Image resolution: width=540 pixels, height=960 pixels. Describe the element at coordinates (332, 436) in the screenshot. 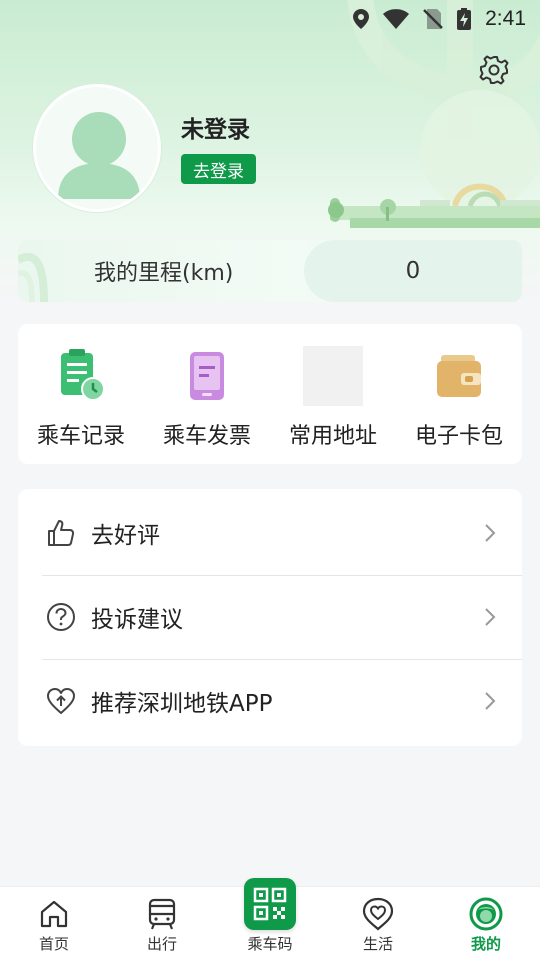

I see `quick-action-label: 常用地址` at that location.